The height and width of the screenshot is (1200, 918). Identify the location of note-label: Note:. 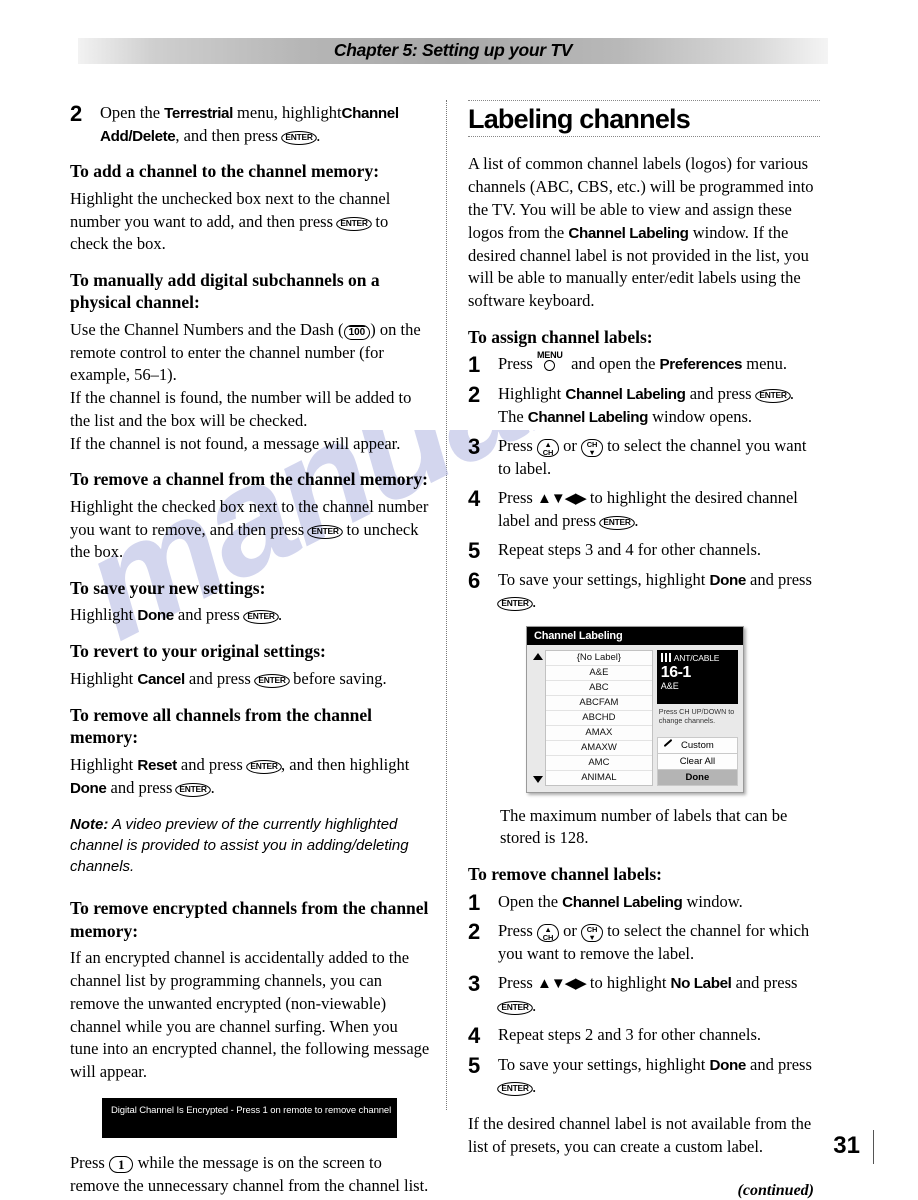
(89, 824).